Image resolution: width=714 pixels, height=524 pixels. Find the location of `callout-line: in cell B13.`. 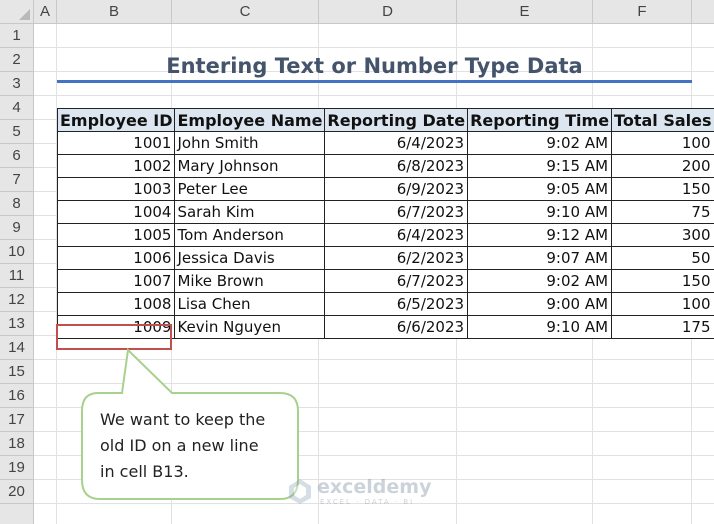

callout-line: in cell B13. is located at coordinates (144, 471).